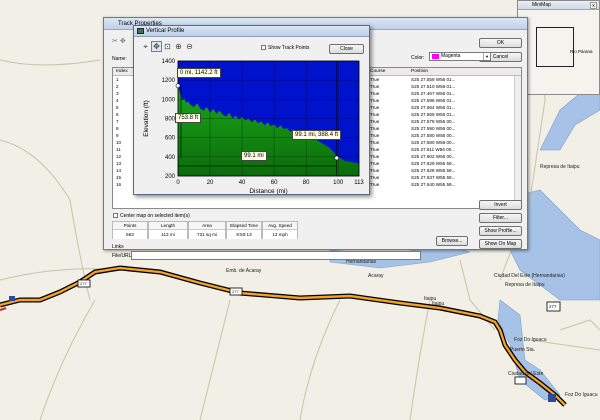 The width and height of the screenshot is (600, 420). What do you see at coordinates (122, 71) in the screenshot?
I see `column-header-index: Index` at bounding box center [122, 71].